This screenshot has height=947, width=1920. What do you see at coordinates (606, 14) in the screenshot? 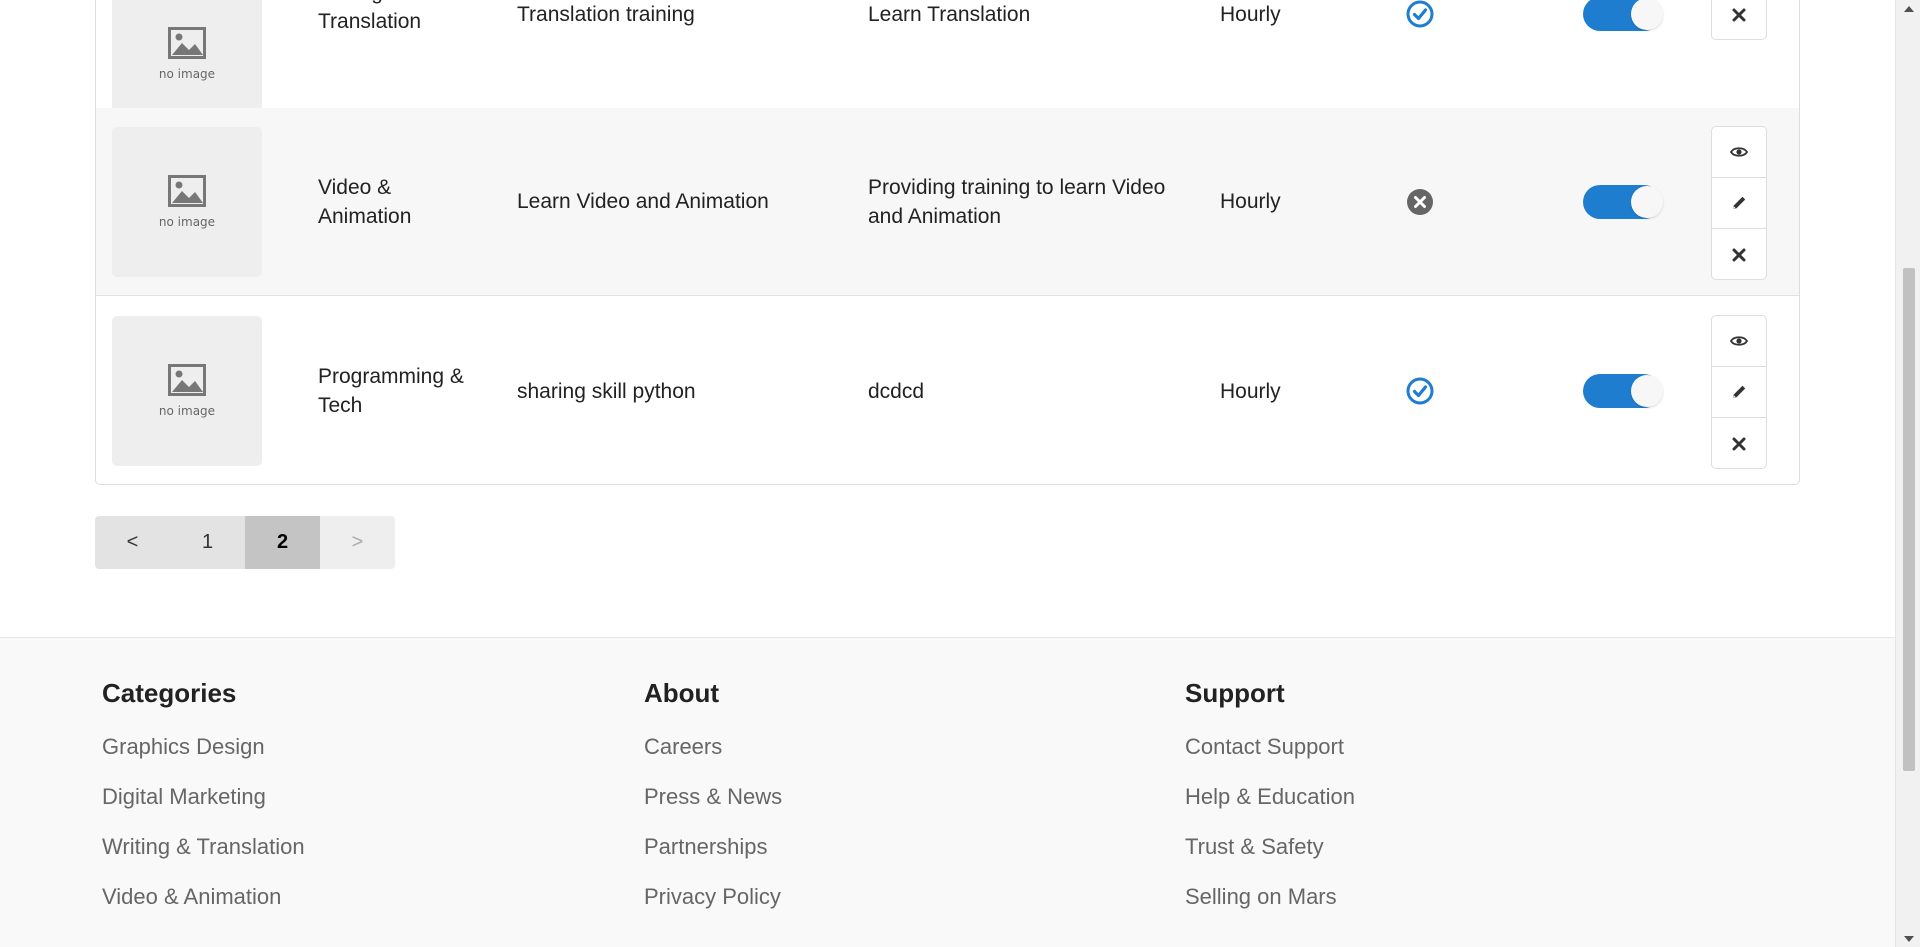
I see `title-cell: Translation training` at bounding box center [606, 14].